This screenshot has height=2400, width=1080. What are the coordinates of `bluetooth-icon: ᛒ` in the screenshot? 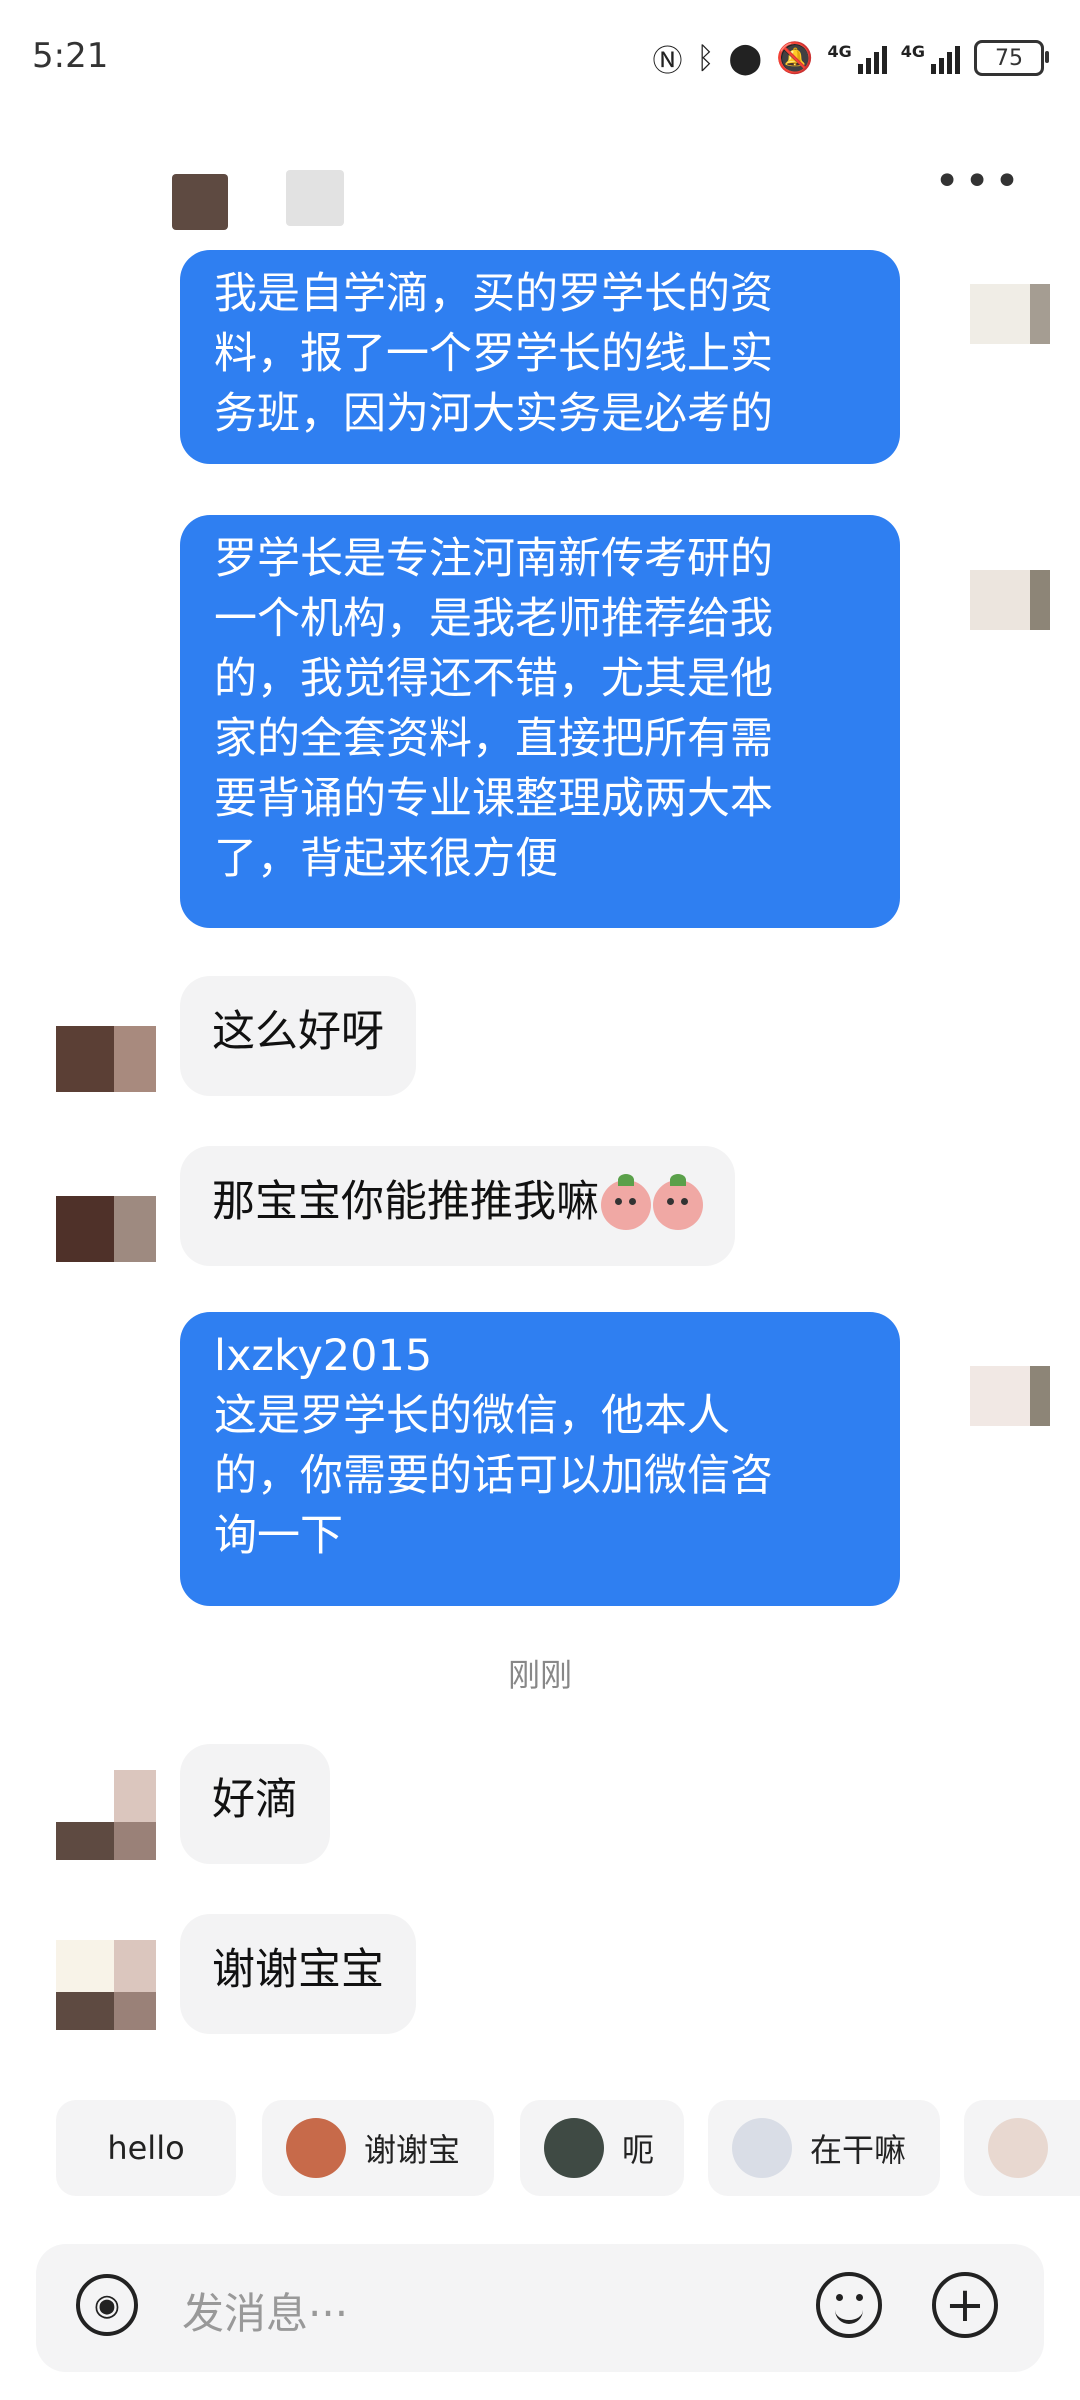 It's located at (705, 58).